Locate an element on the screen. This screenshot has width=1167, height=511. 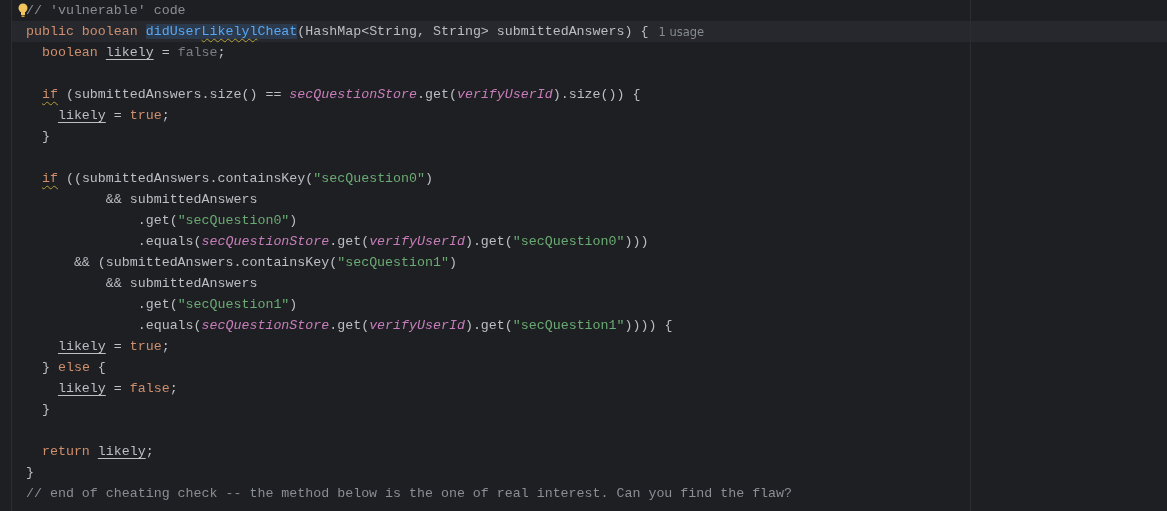
code-comment: // end of cheating check -- the method below is the one of real interest. Can you find the flaw? is located at coordinates (409, 493).